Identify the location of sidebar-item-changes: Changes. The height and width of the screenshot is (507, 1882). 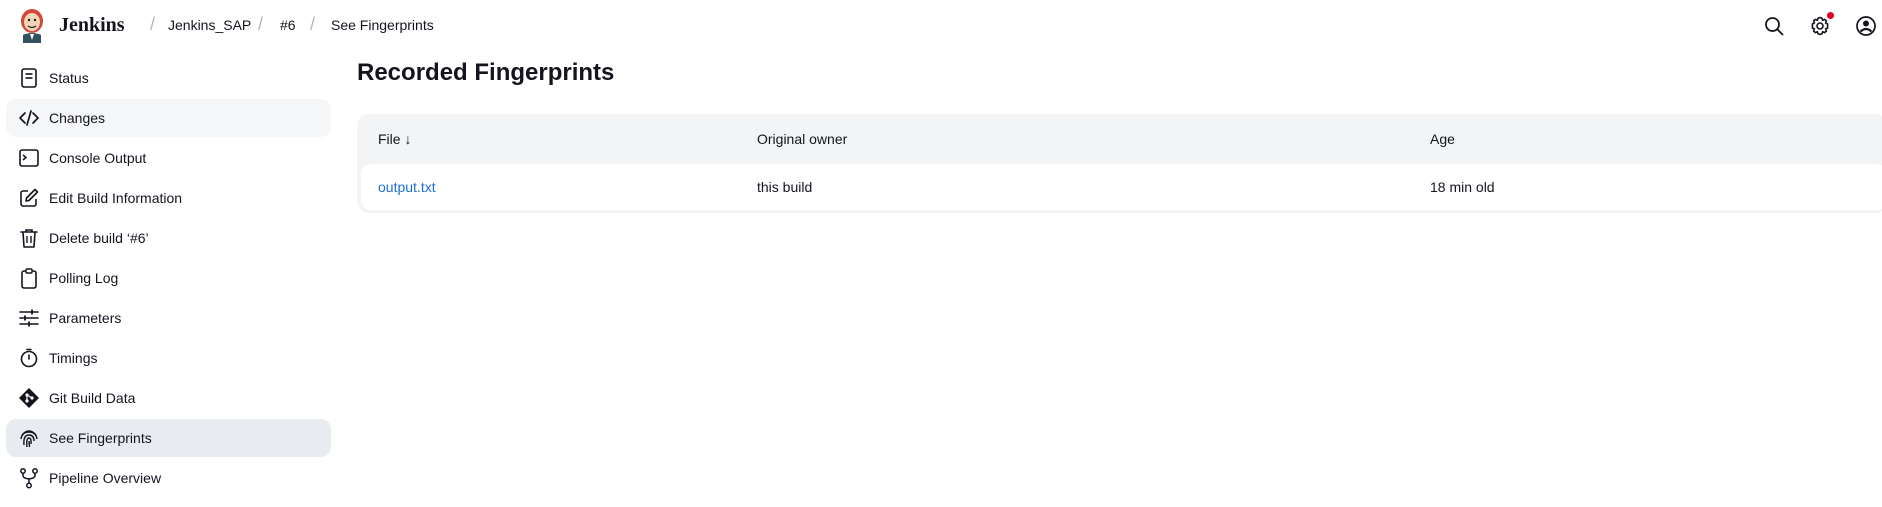
(168, 118).